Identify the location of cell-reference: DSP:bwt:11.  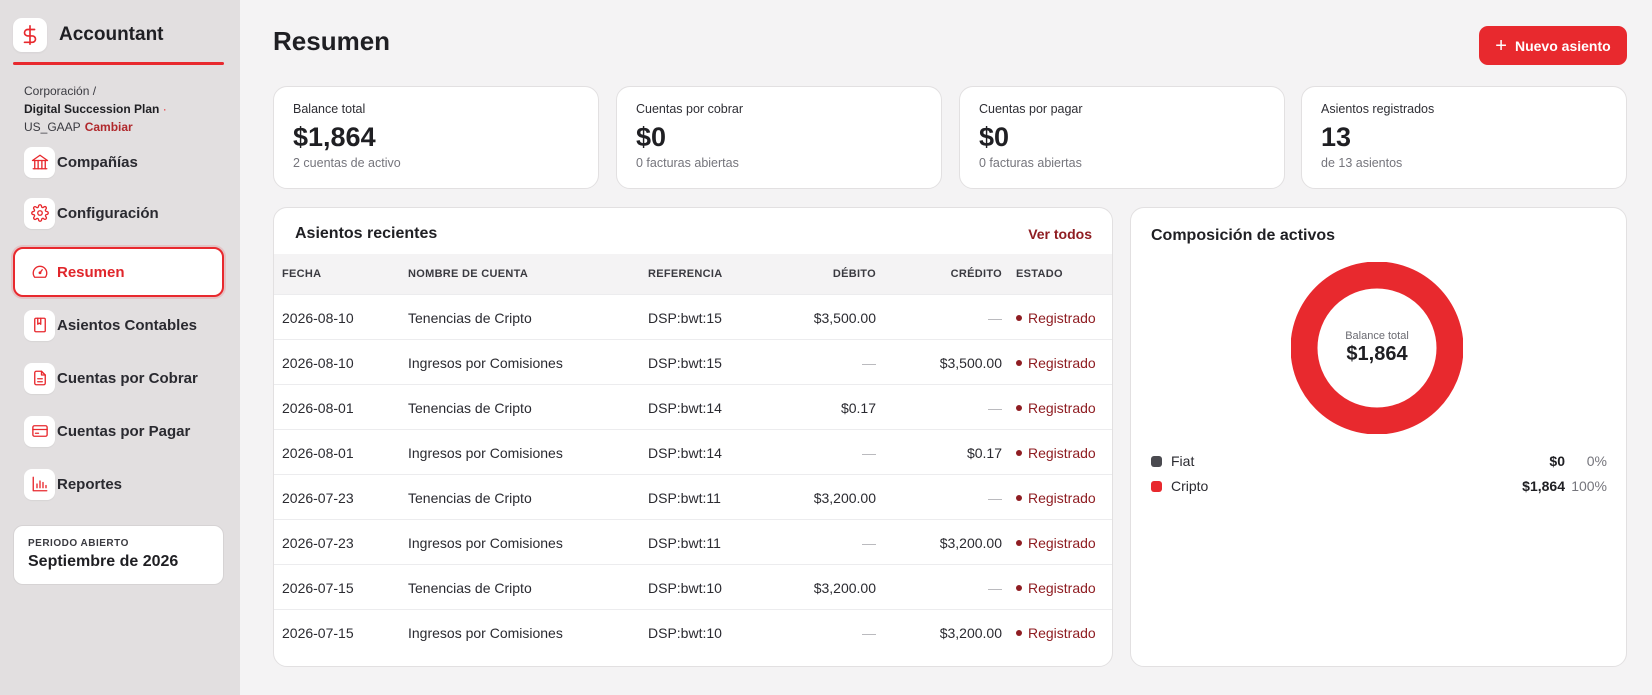
(684, 497).